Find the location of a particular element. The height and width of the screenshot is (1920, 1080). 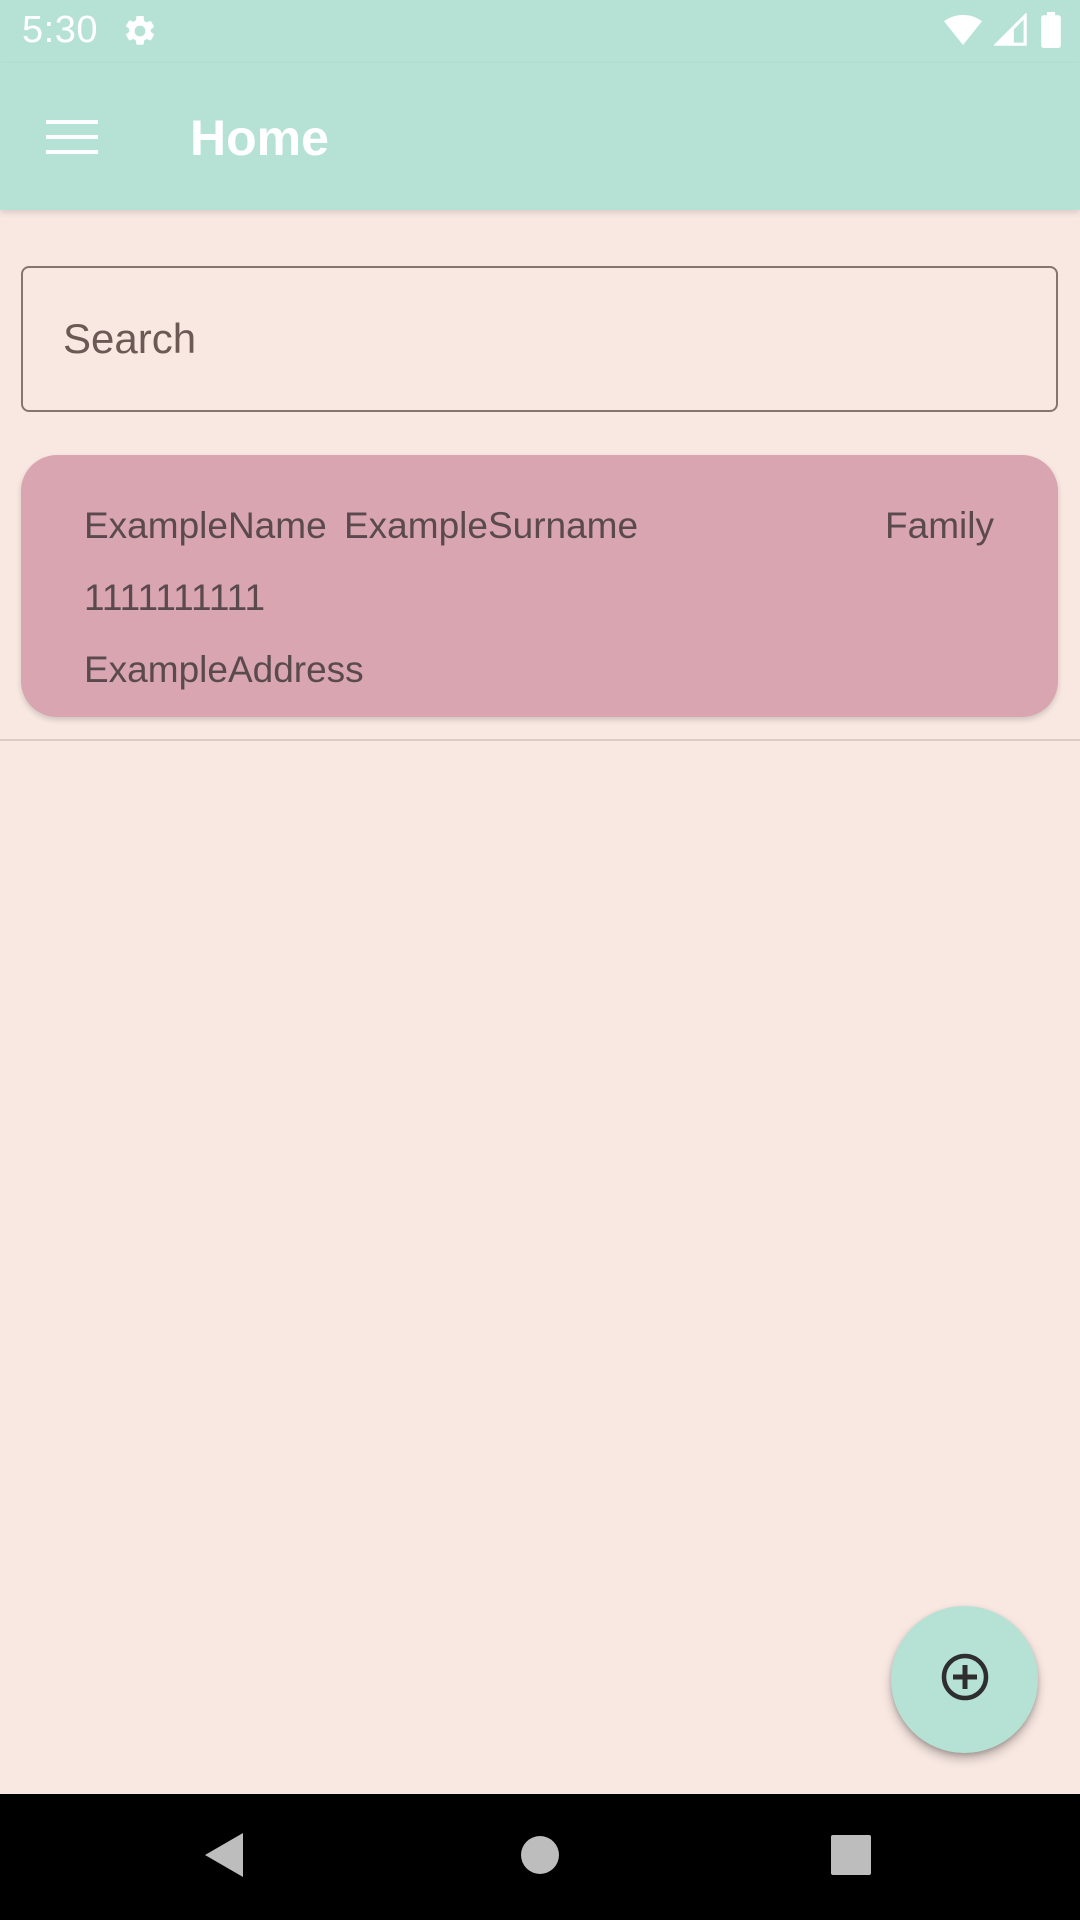

recents-button is located at coordinates (851, 1857).